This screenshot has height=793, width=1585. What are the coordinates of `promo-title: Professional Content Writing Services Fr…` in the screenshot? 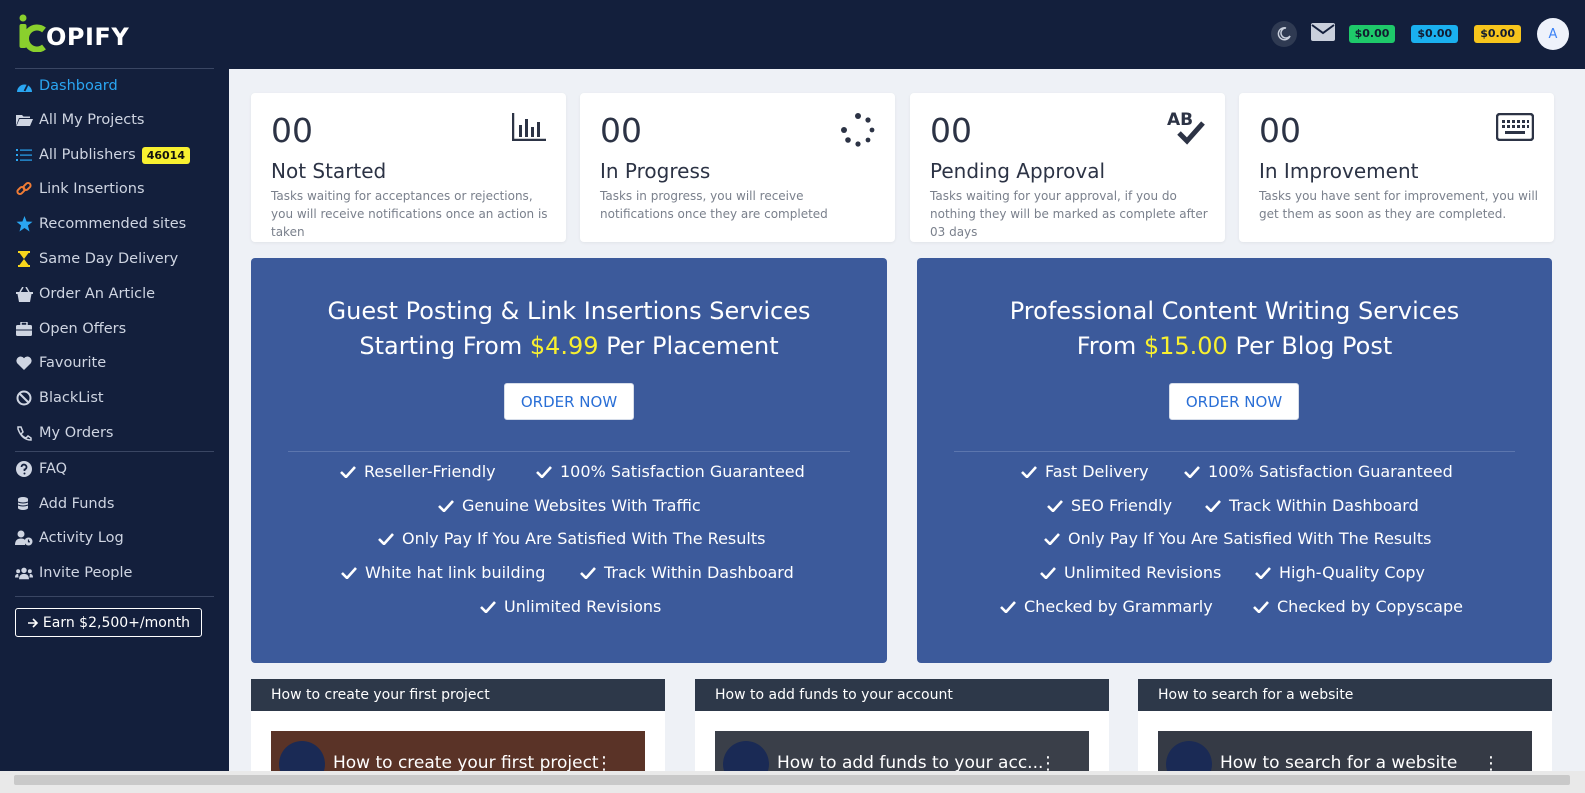 It's located at (1234, 329).